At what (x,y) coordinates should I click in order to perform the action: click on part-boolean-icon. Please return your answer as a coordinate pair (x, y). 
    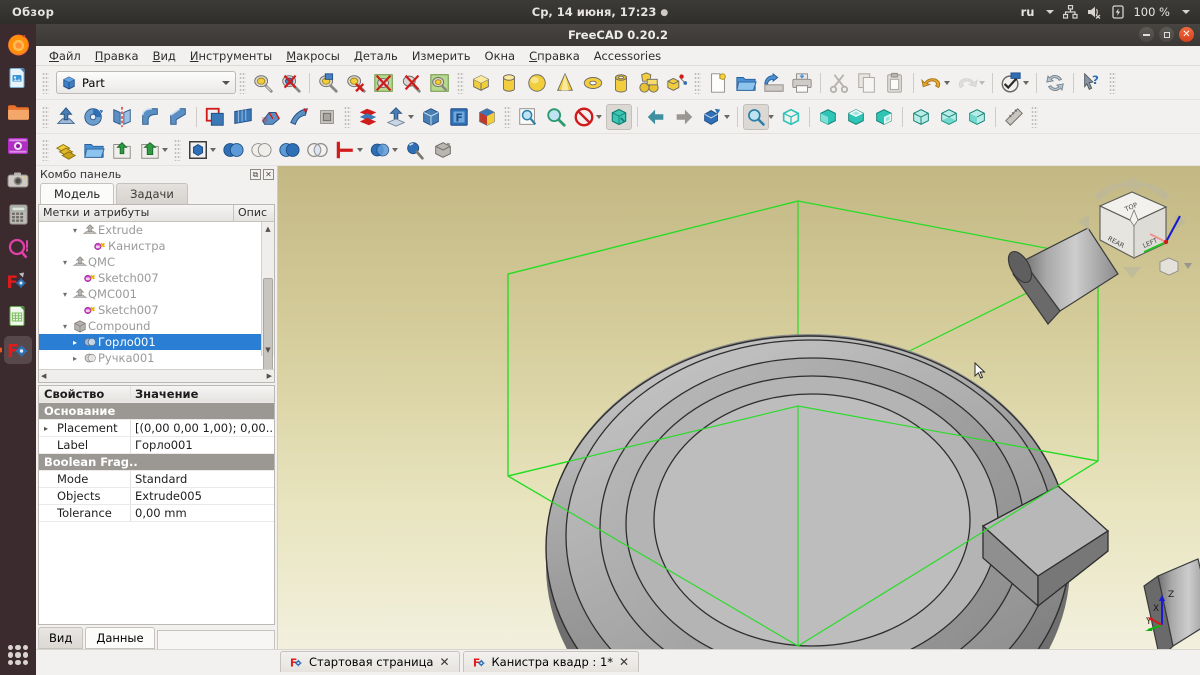
    Looking at the image, I should click on (198, 150).